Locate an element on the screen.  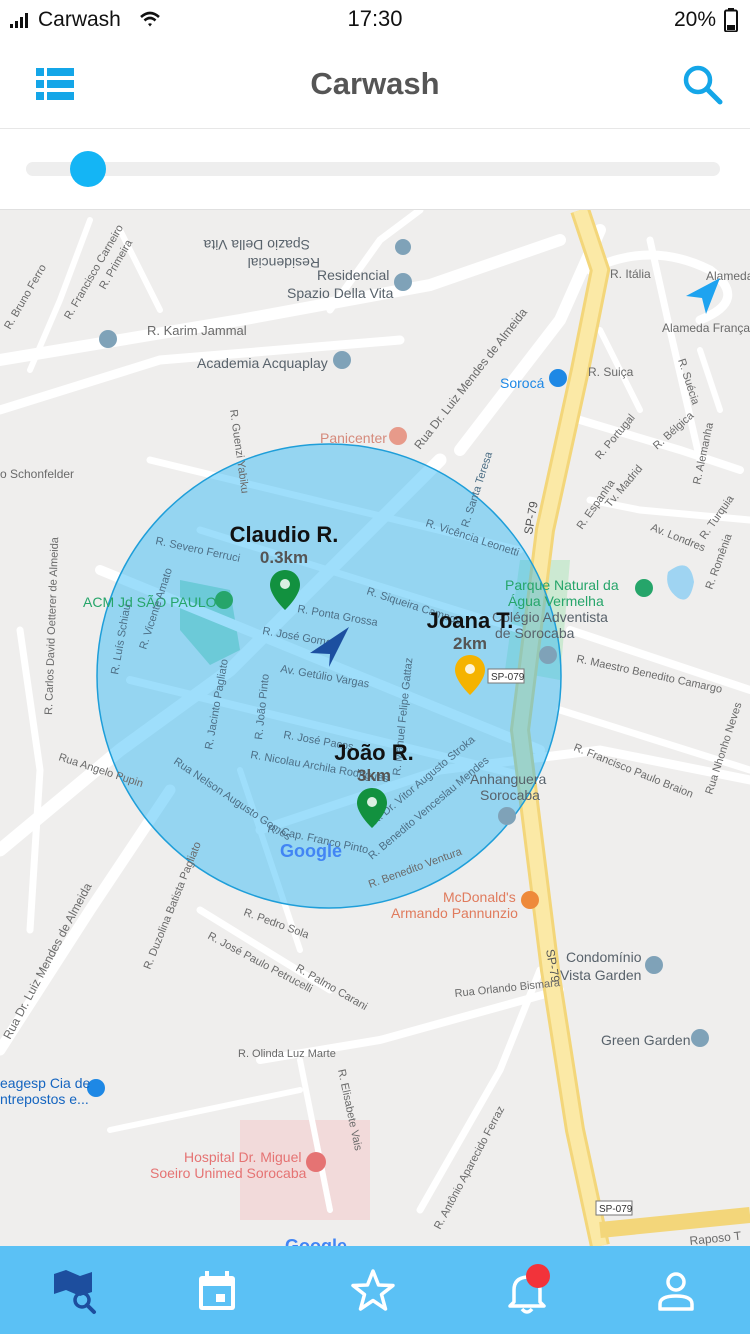
label-karim: R. Karim Jammal is located at coordinates (197, 330).